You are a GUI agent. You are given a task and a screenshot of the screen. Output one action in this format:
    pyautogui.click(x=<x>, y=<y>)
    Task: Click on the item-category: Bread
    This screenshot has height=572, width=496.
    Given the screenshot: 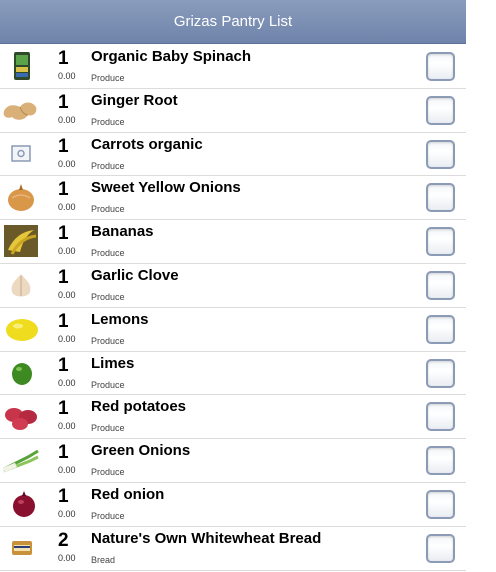 What is the action you would take?
    pyautogui.click(x=103, y=559)
    